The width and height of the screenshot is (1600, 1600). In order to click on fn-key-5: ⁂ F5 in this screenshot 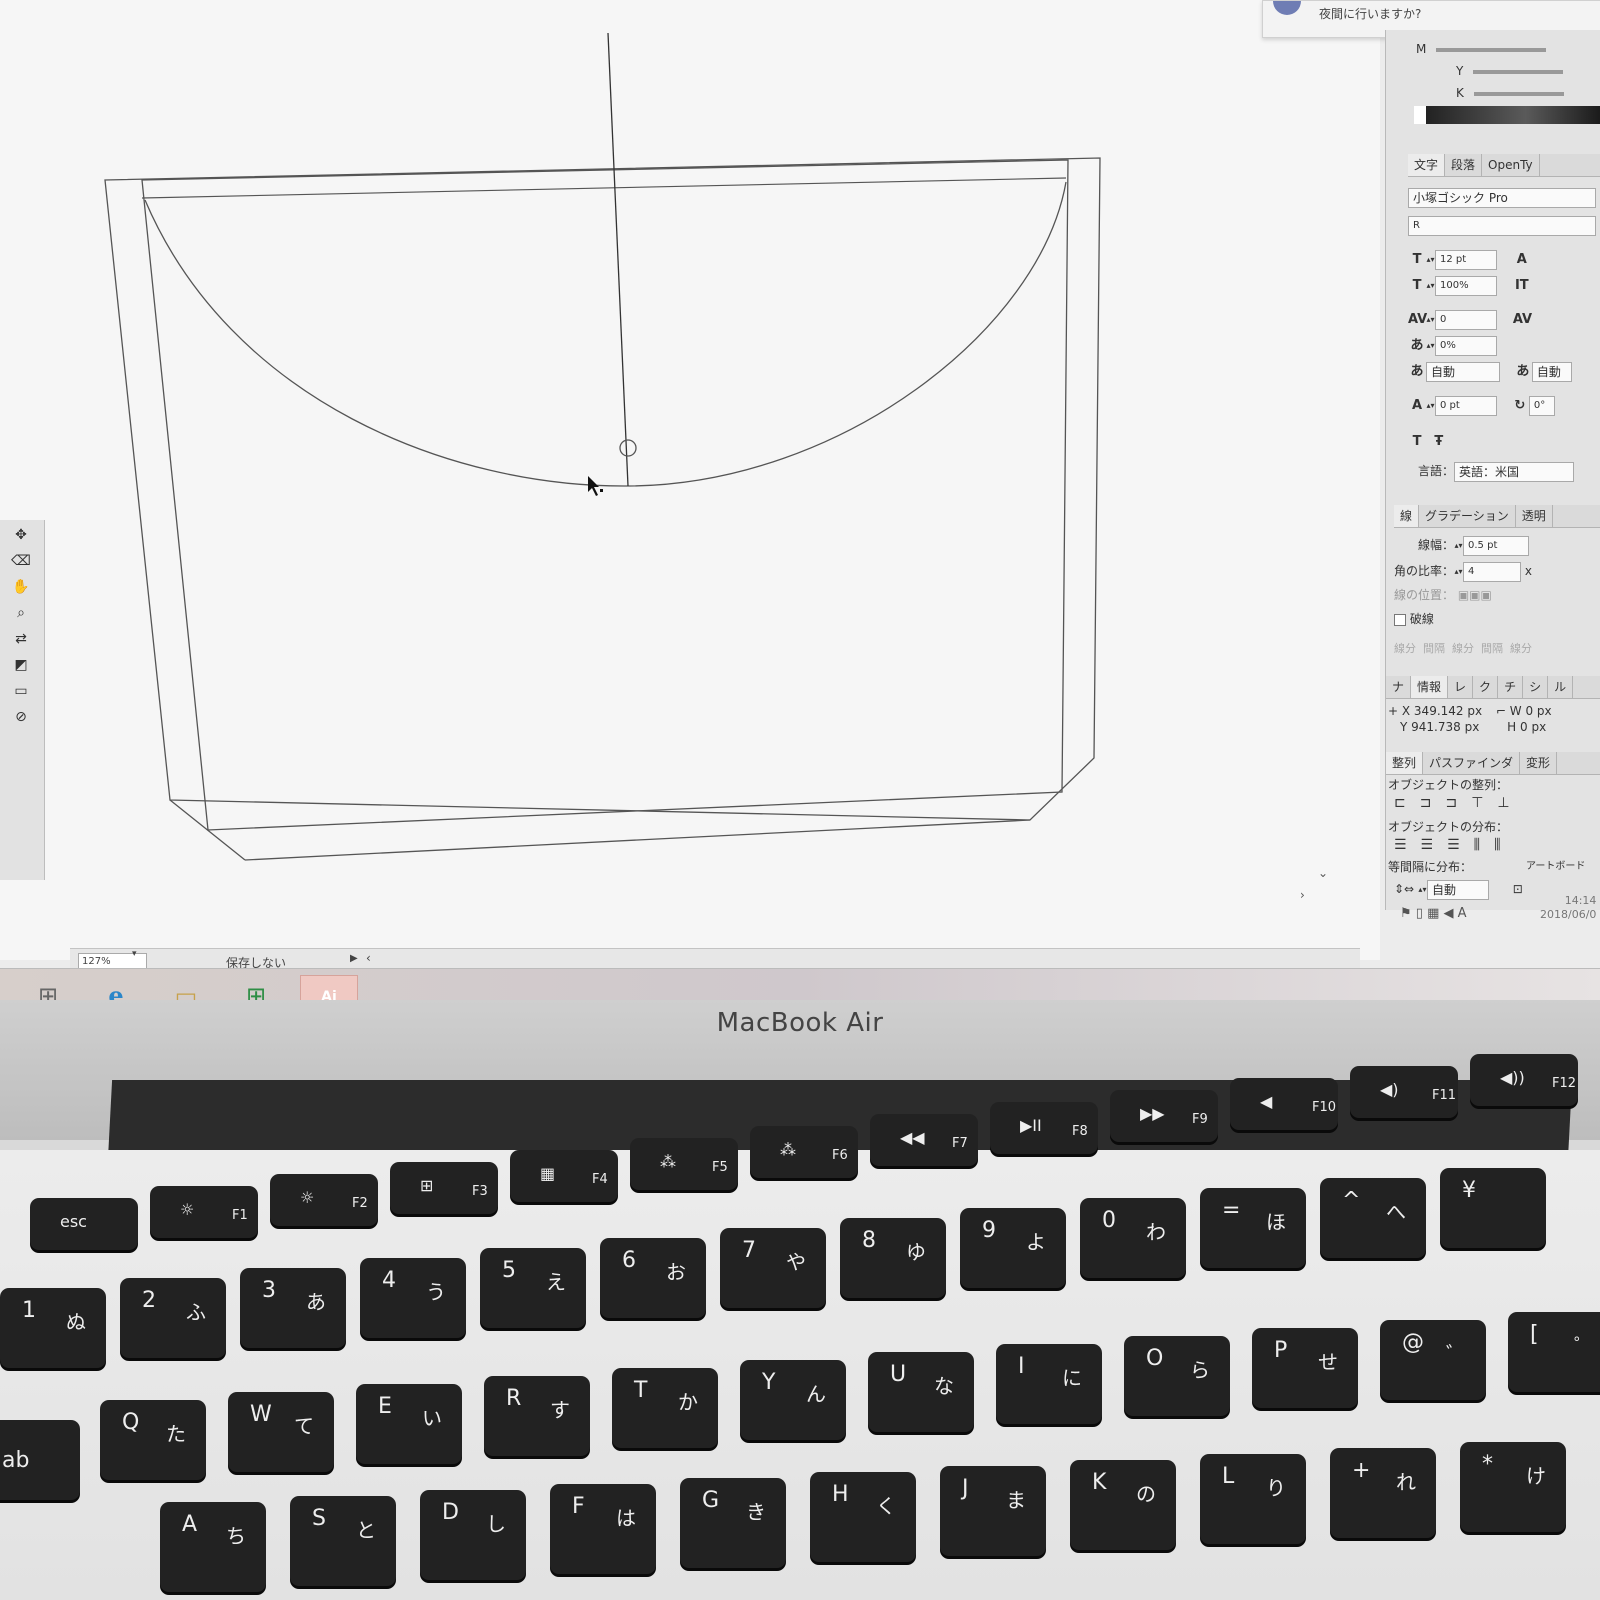, I will do `click(684, 1164)`.